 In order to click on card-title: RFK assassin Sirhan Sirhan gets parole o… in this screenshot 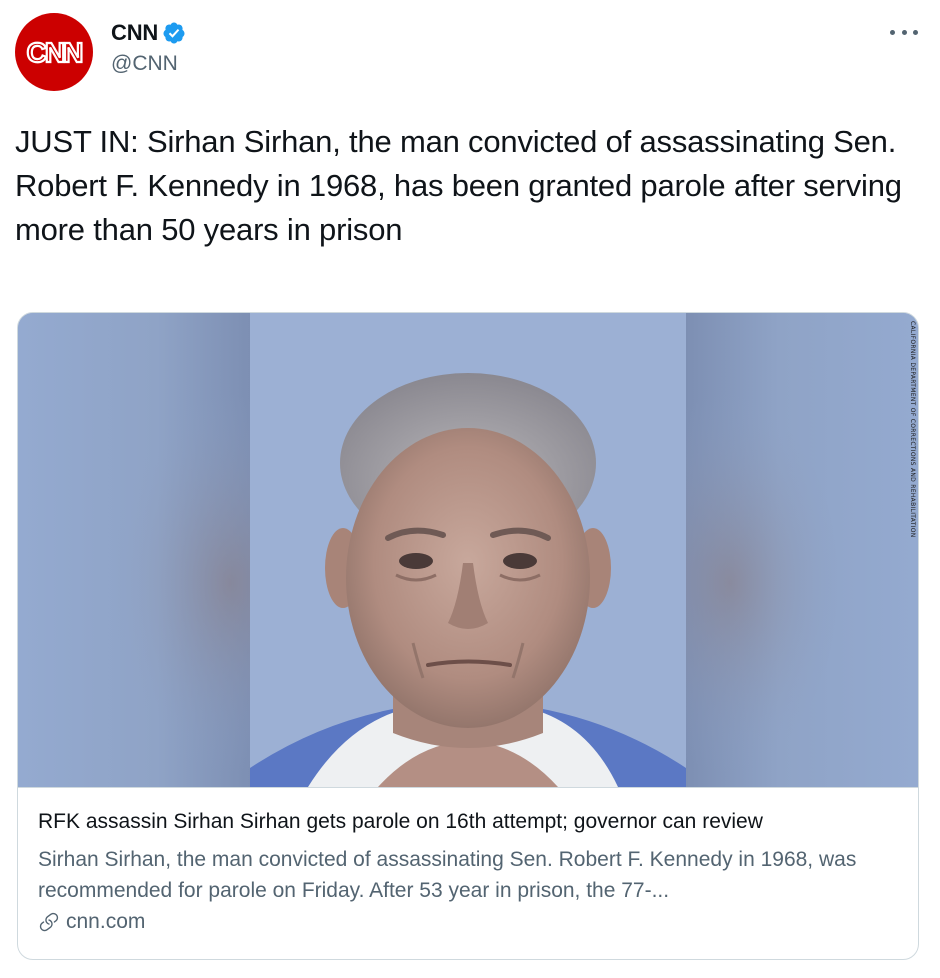, I will do `click(400, 821)`.